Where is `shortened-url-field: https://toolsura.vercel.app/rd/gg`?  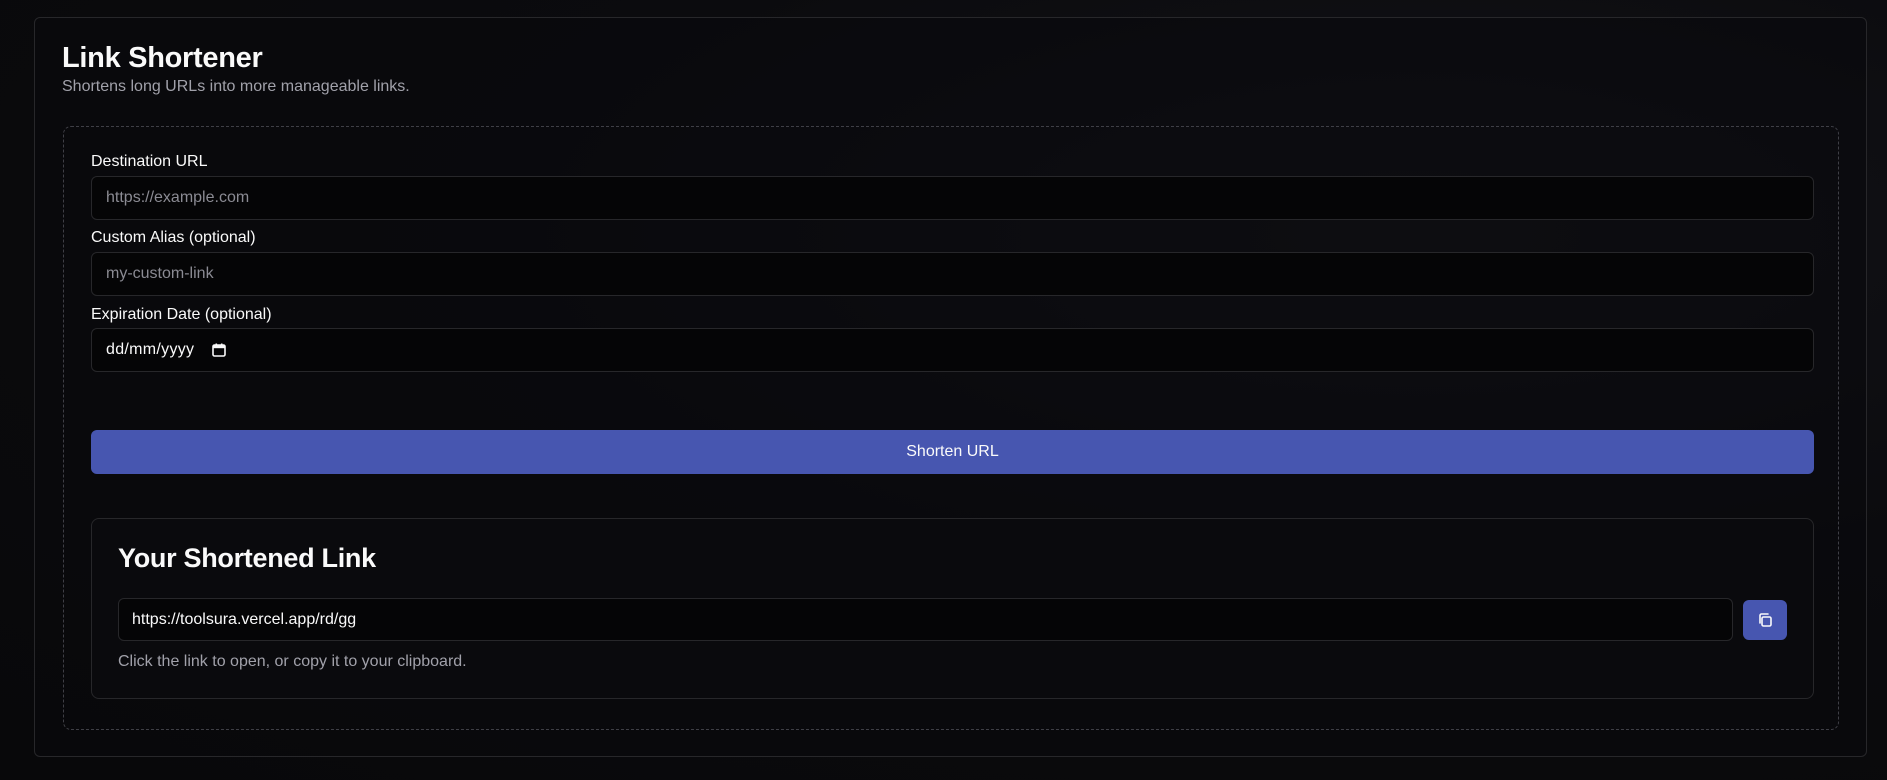 shortened-url-field: https://toolsura.vercel.app/rd/gg is located at coordinates (925, 619).